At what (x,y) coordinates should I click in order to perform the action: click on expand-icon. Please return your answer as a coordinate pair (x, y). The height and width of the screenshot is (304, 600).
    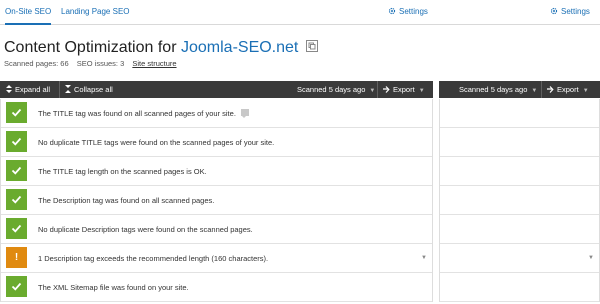
    Looking at the image, I should click on (9, 89).